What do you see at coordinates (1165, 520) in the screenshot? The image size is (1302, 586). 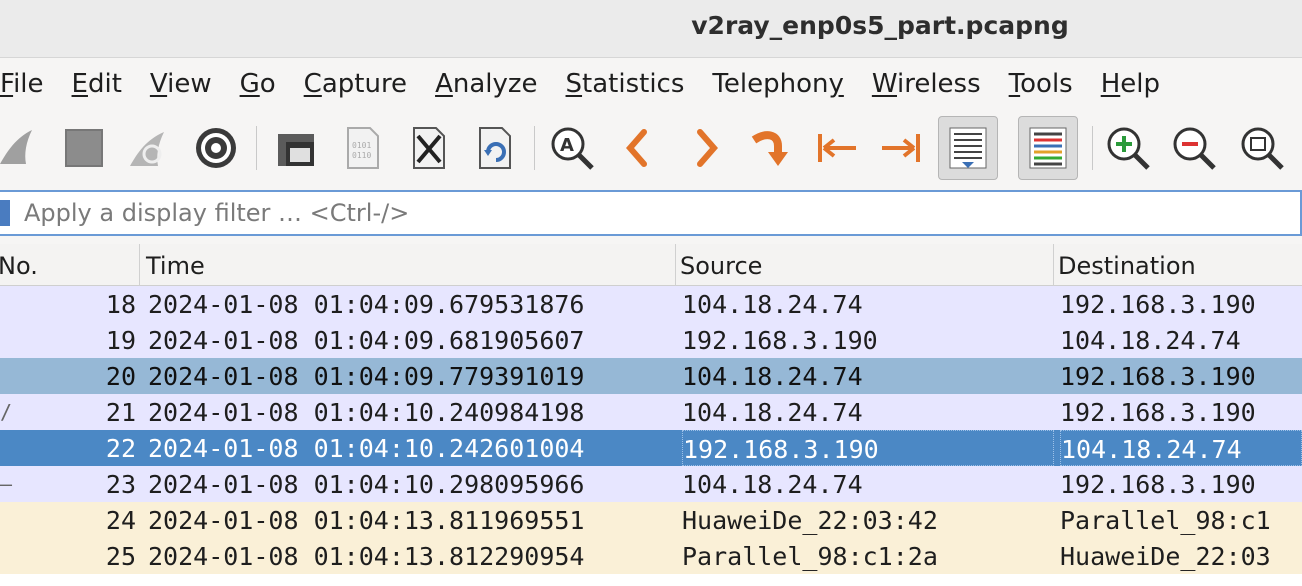 I see `packet-destination: Parallel_98:c1` at bounding box center [1165, 520].